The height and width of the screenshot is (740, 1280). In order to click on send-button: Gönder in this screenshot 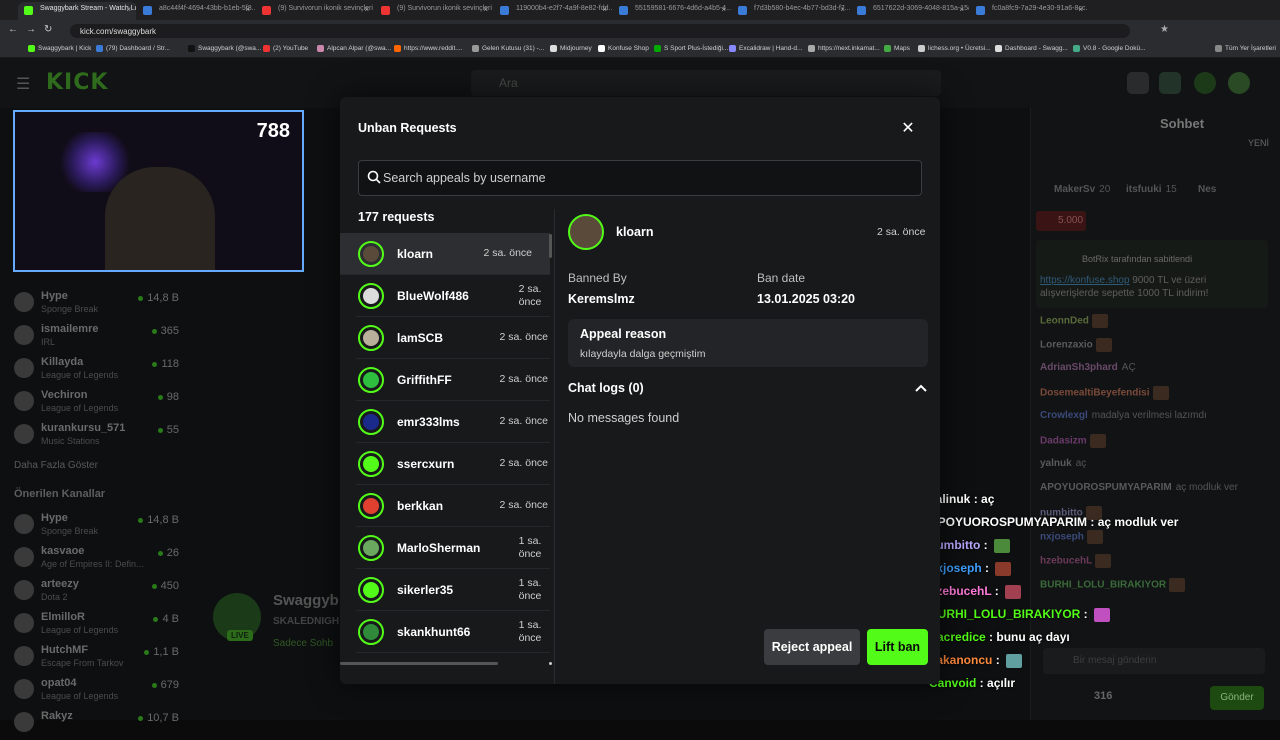, I will do `click(1237, 698)`.